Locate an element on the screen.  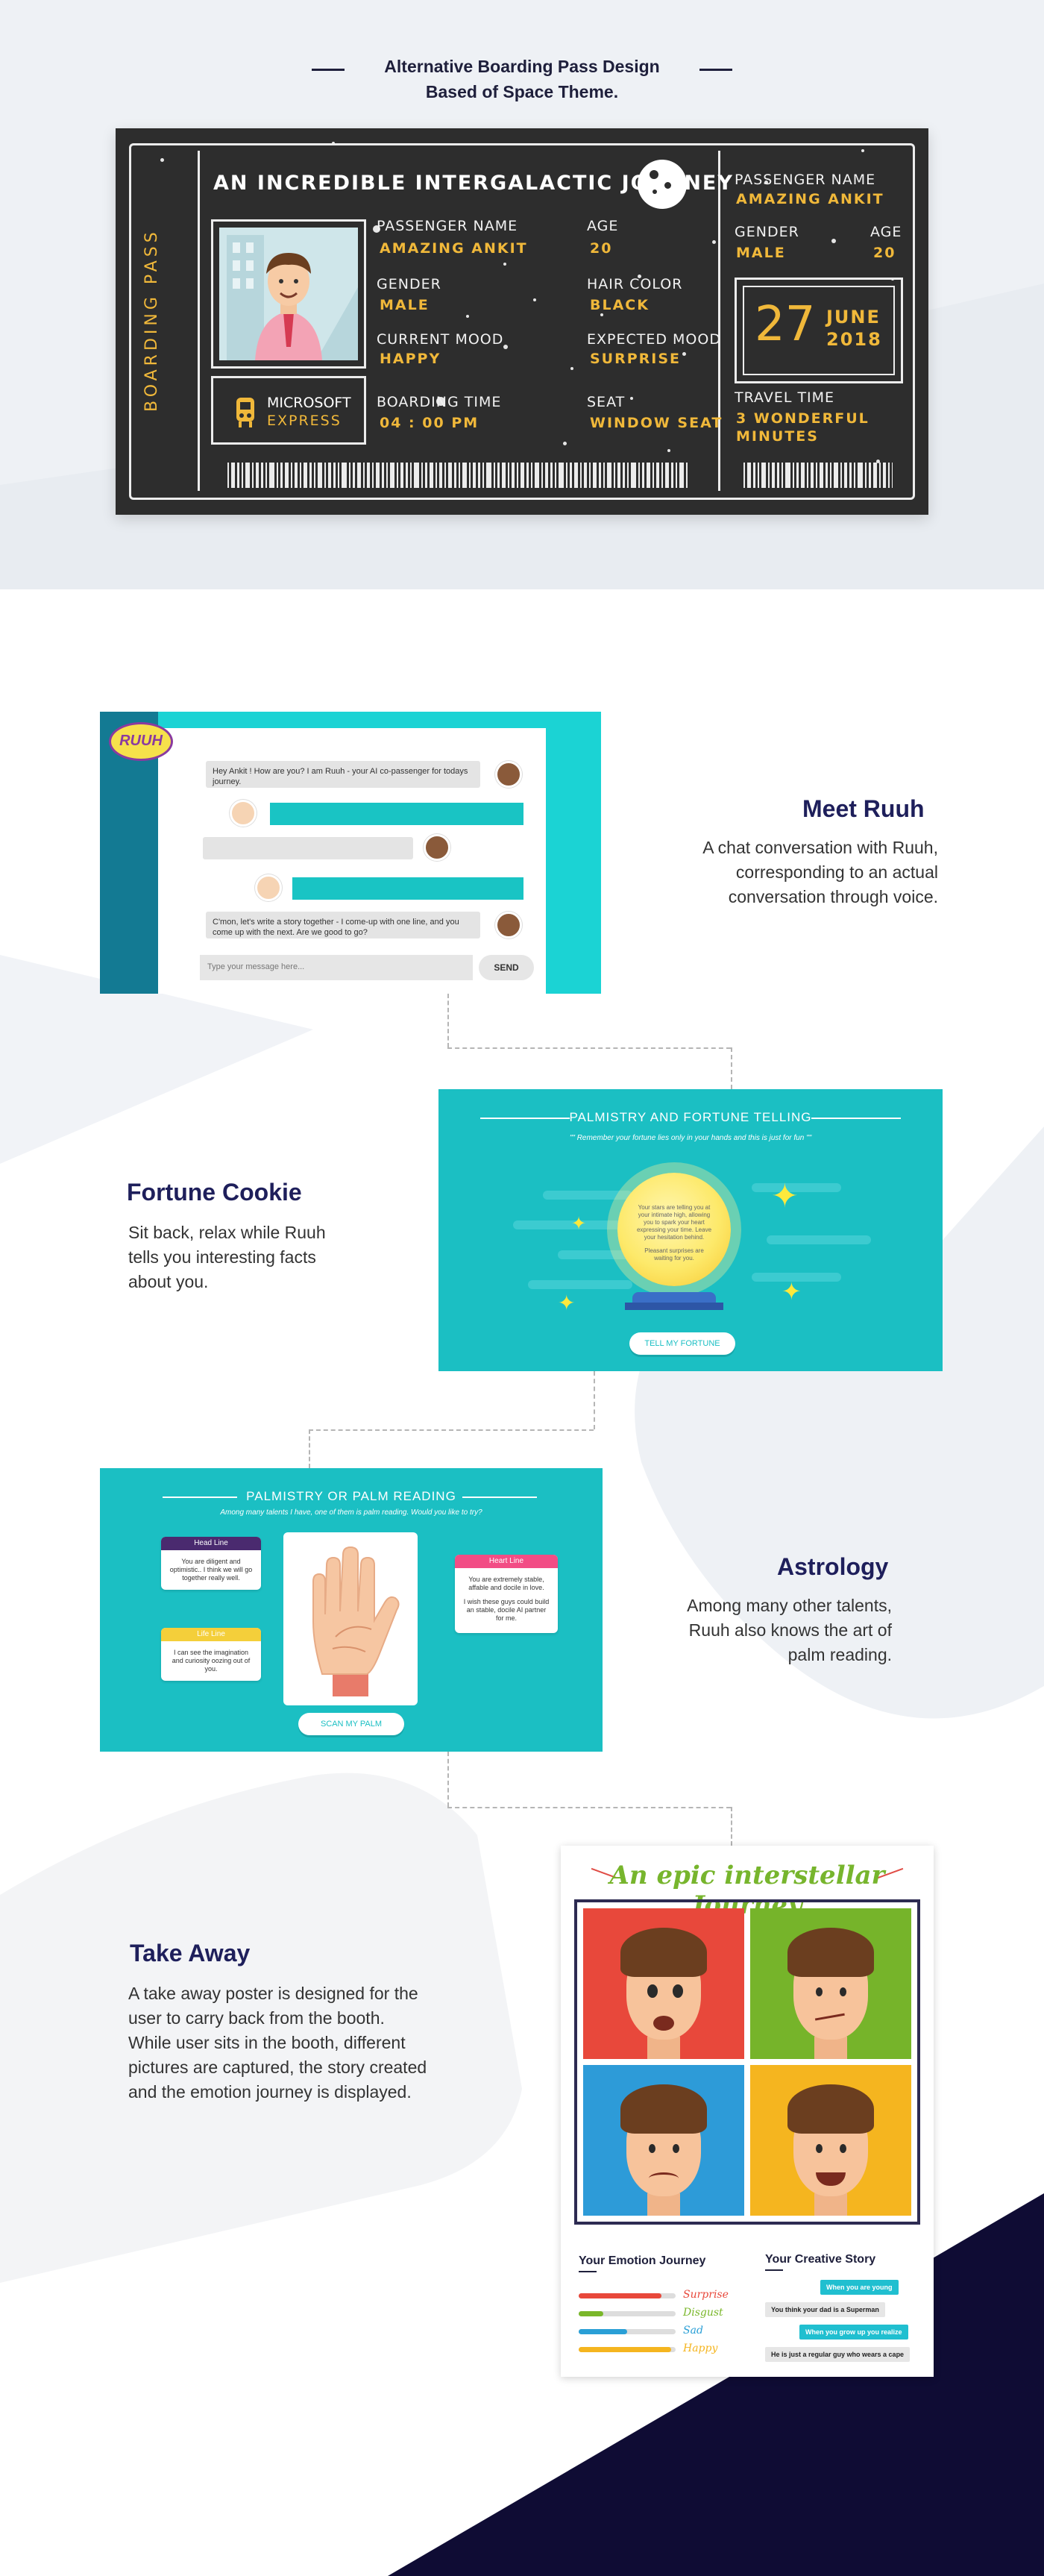
disgust-photo is located at coordinates (830, 1983).